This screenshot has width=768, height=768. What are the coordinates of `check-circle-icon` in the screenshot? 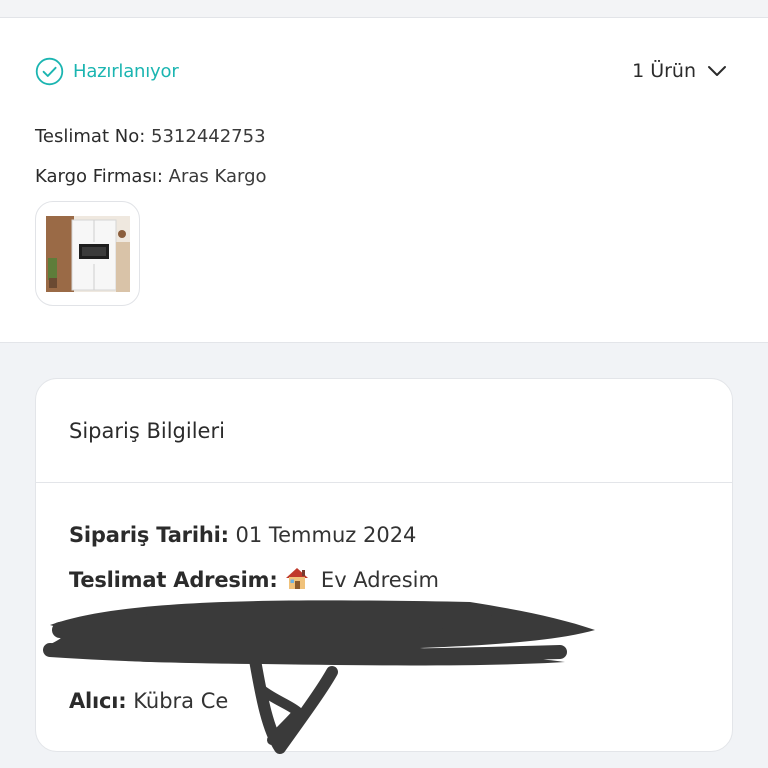 It's located at (49, 71).